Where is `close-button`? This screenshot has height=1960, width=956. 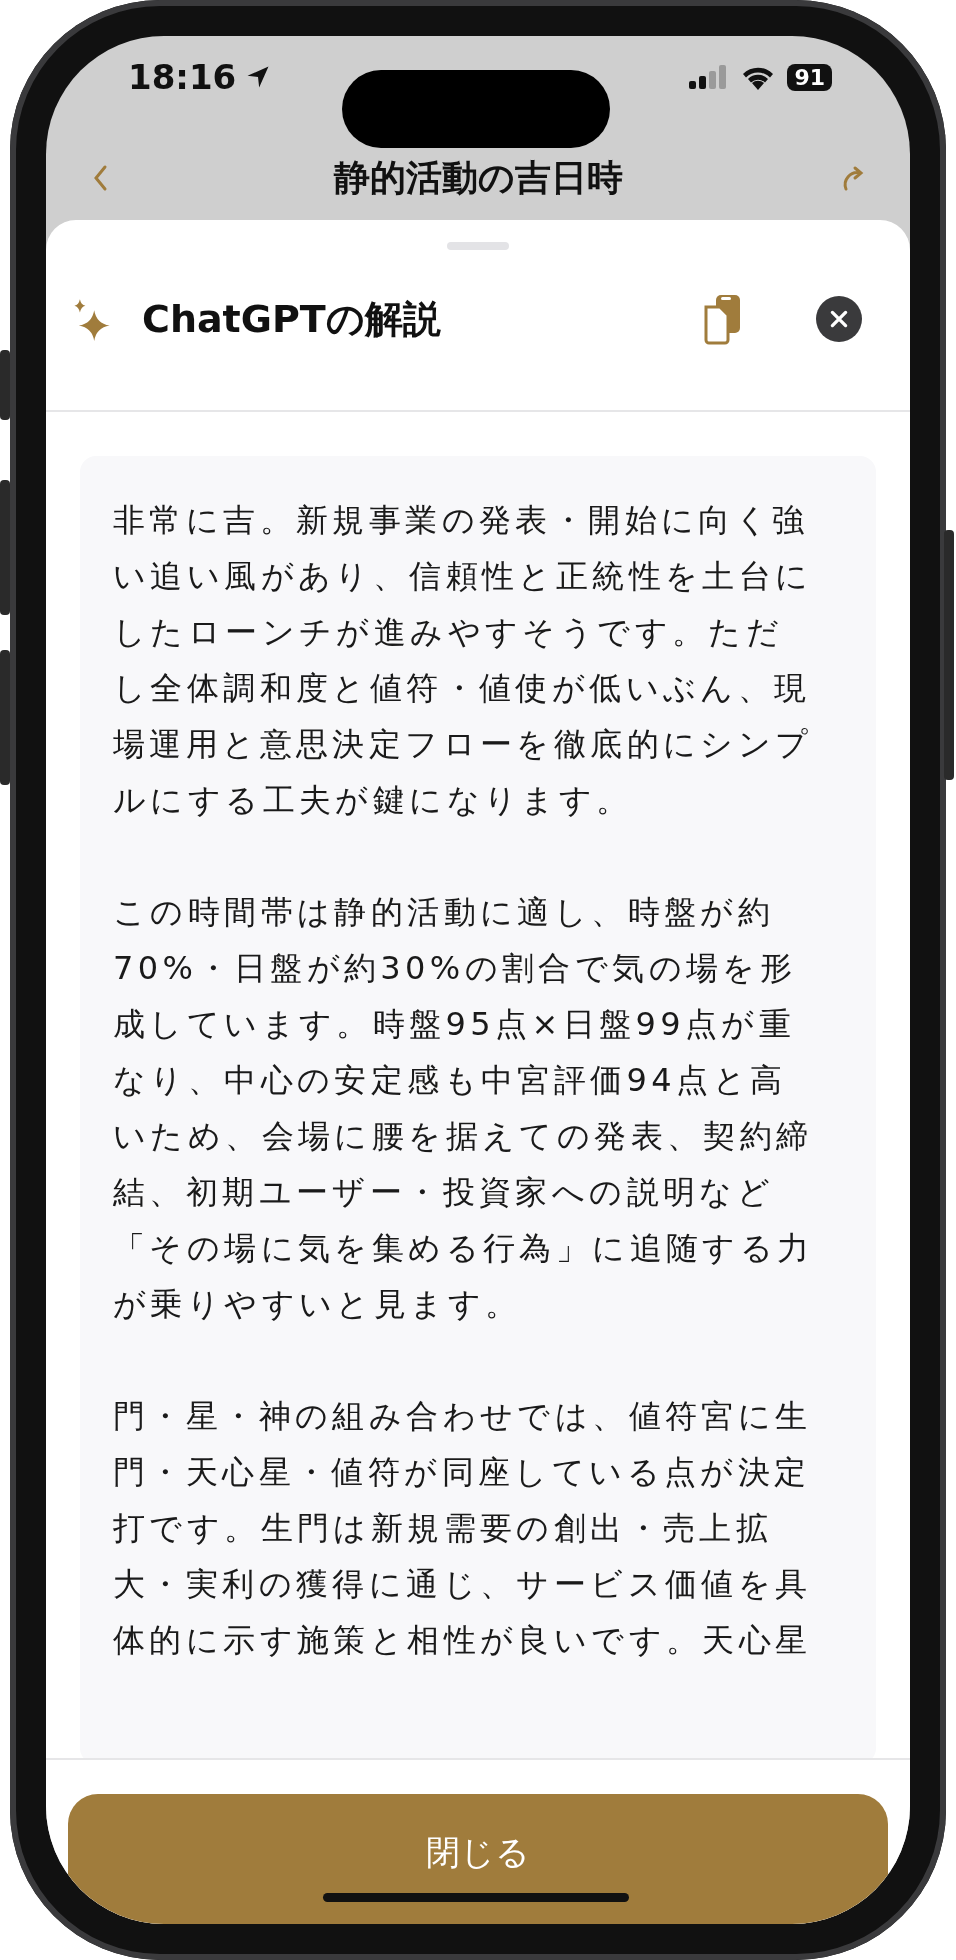 close-button is located at coordinates (839, 319).